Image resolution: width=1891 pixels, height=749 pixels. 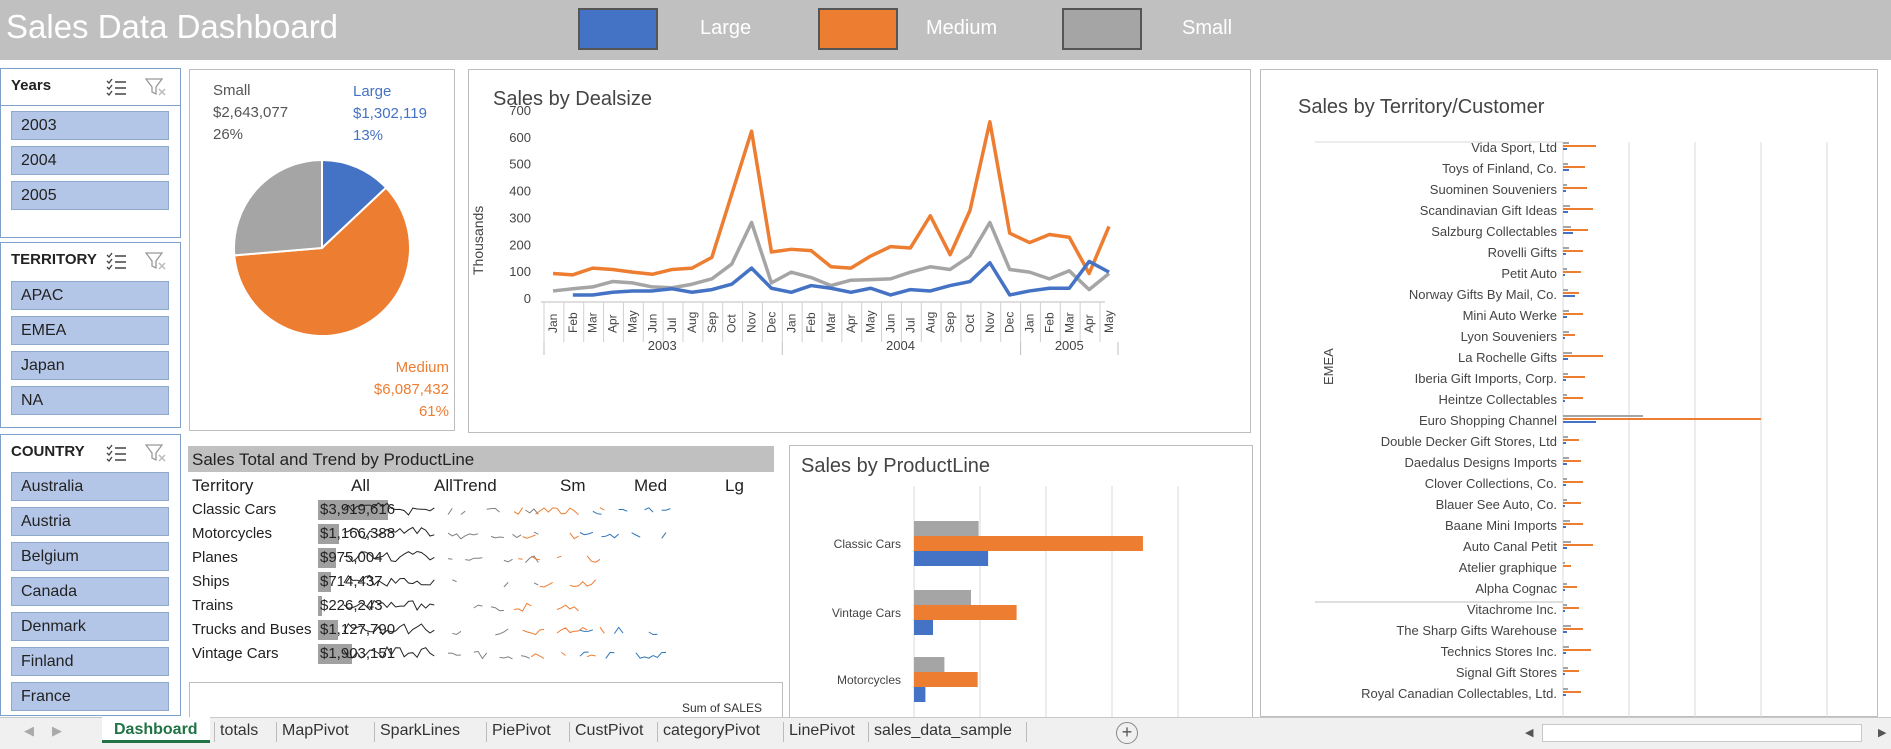 I want to click on pie-chart, so click(x=322, y=247).